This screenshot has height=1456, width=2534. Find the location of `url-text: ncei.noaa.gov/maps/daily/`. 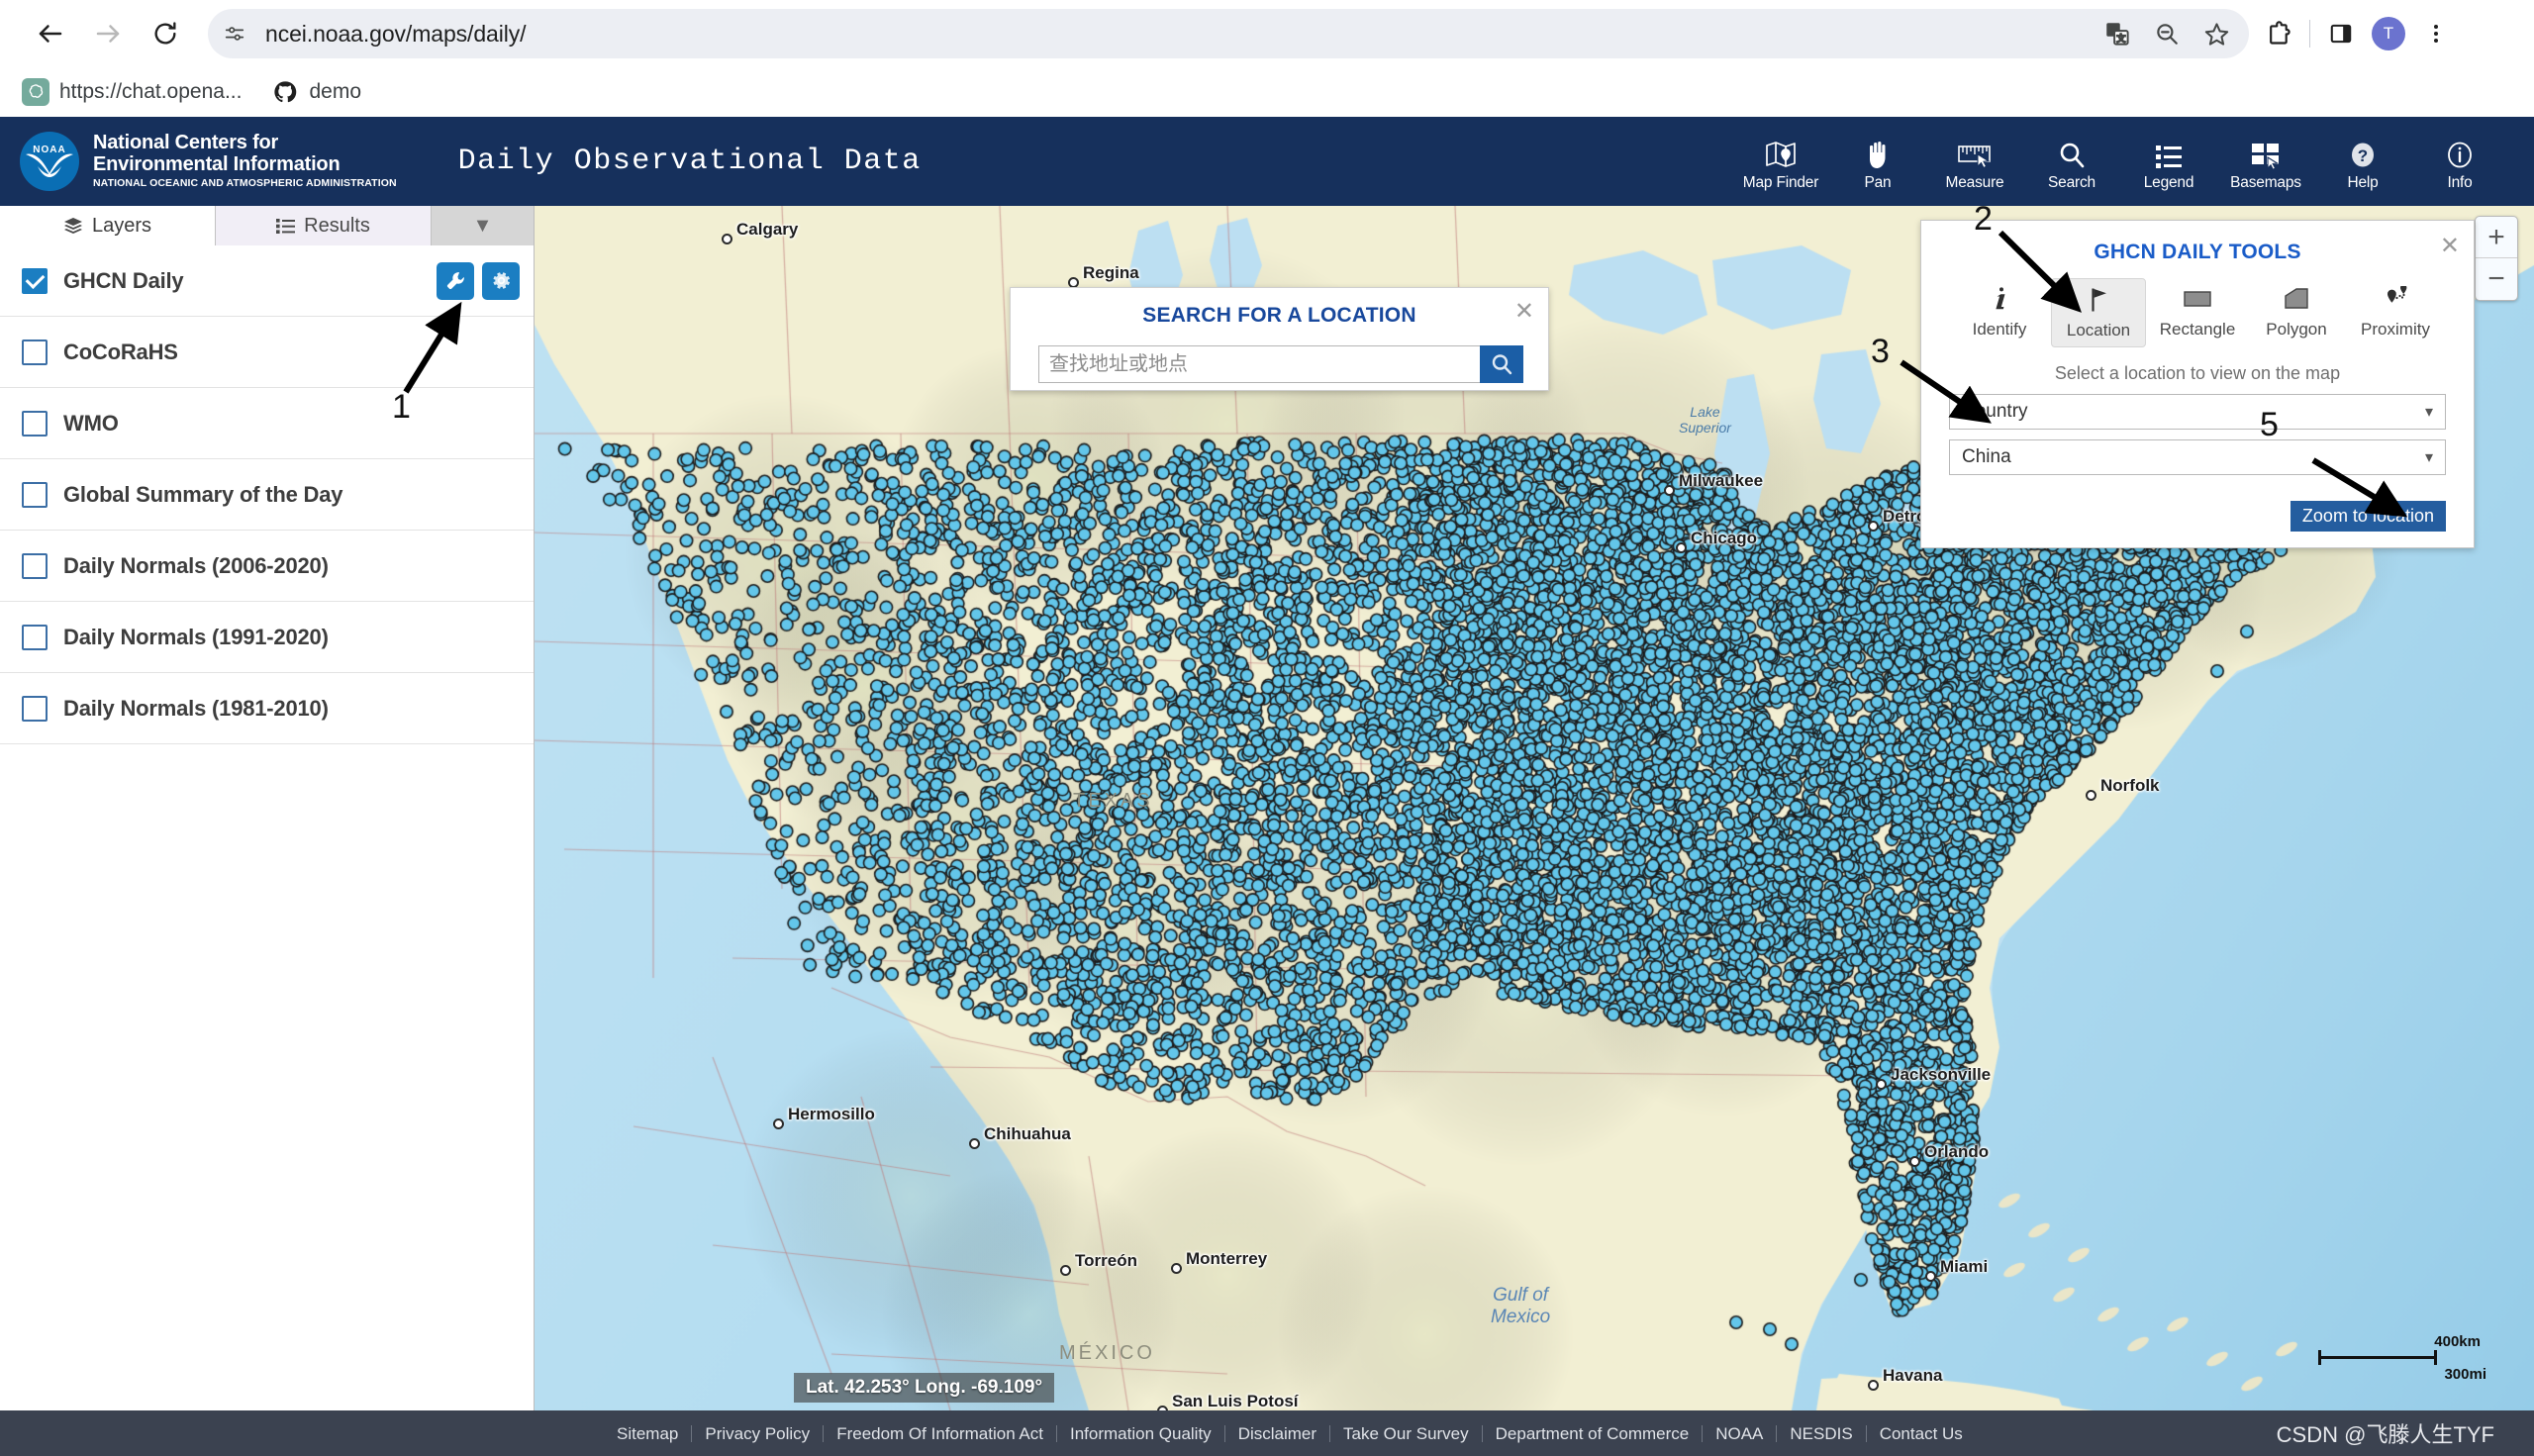

url-text: ncei.noaa.gov/maps/daily/ is located at coordinates (396, 33).